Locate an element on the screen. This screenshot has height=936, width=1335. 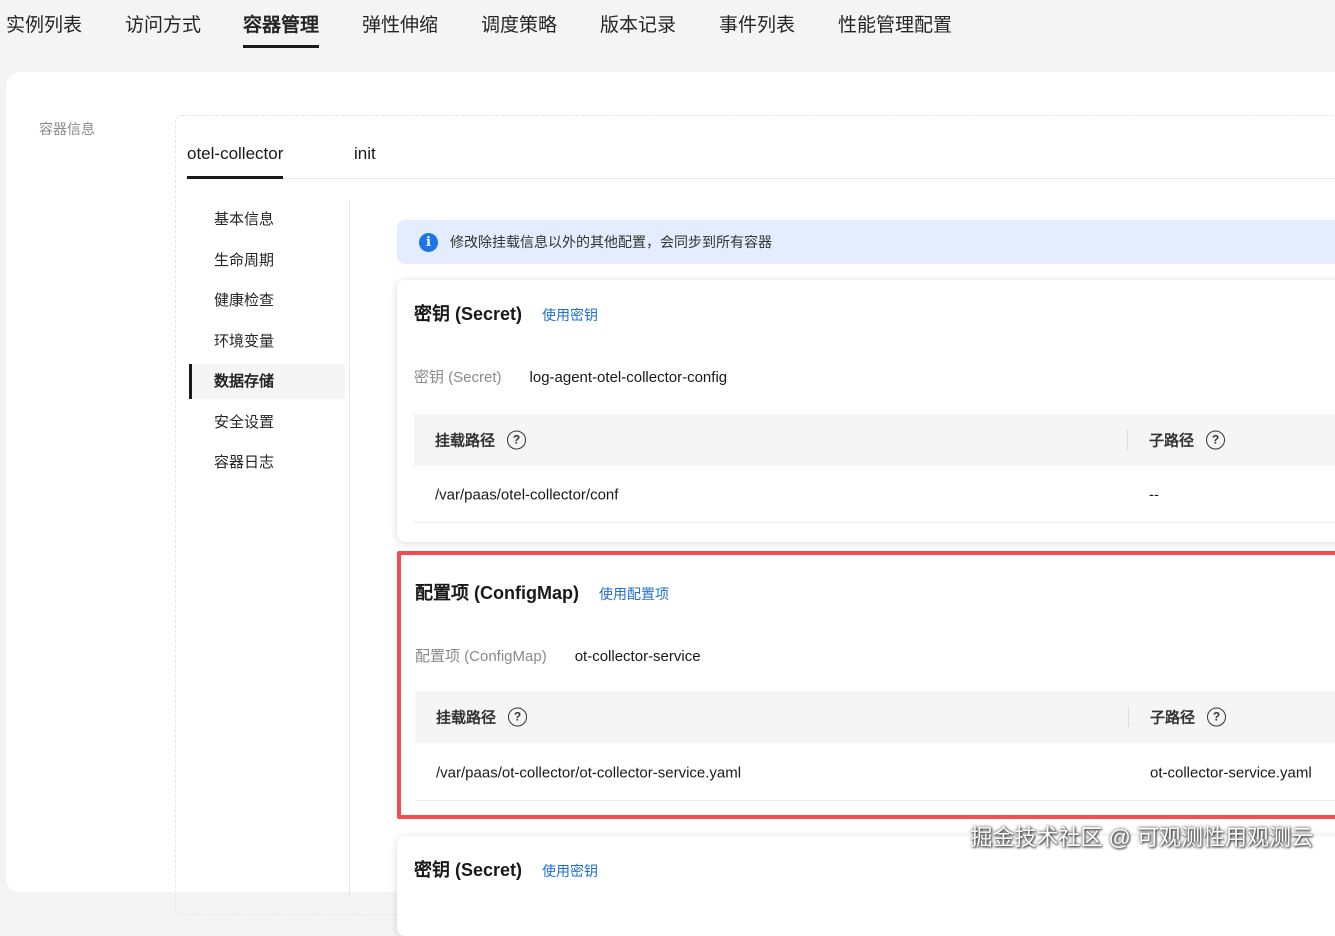
tab-scheduling: 调度策略 is located at coordinates (519, 29).